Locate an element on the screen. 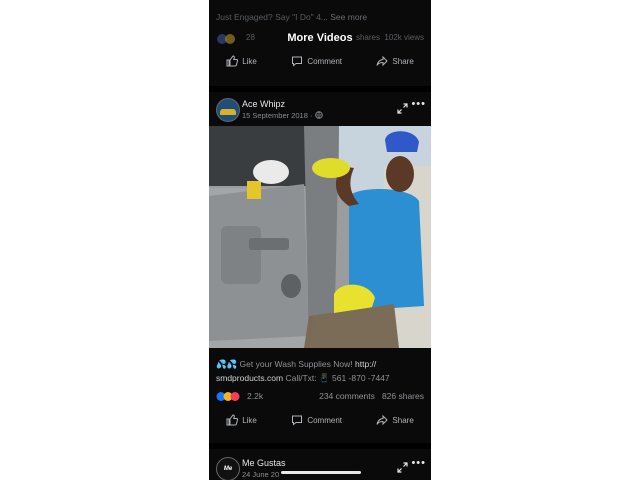 The image size is (640, 480). caption-link-domain: smdproducts.com is located at coordinates (249, 378).